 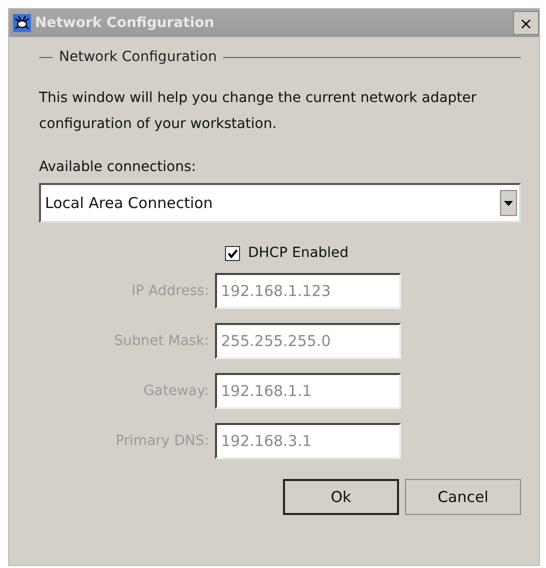 What do you see at coordinates (22, 23) in the screenshot?
I see `bug-icon` at bounding box center [22, 23].